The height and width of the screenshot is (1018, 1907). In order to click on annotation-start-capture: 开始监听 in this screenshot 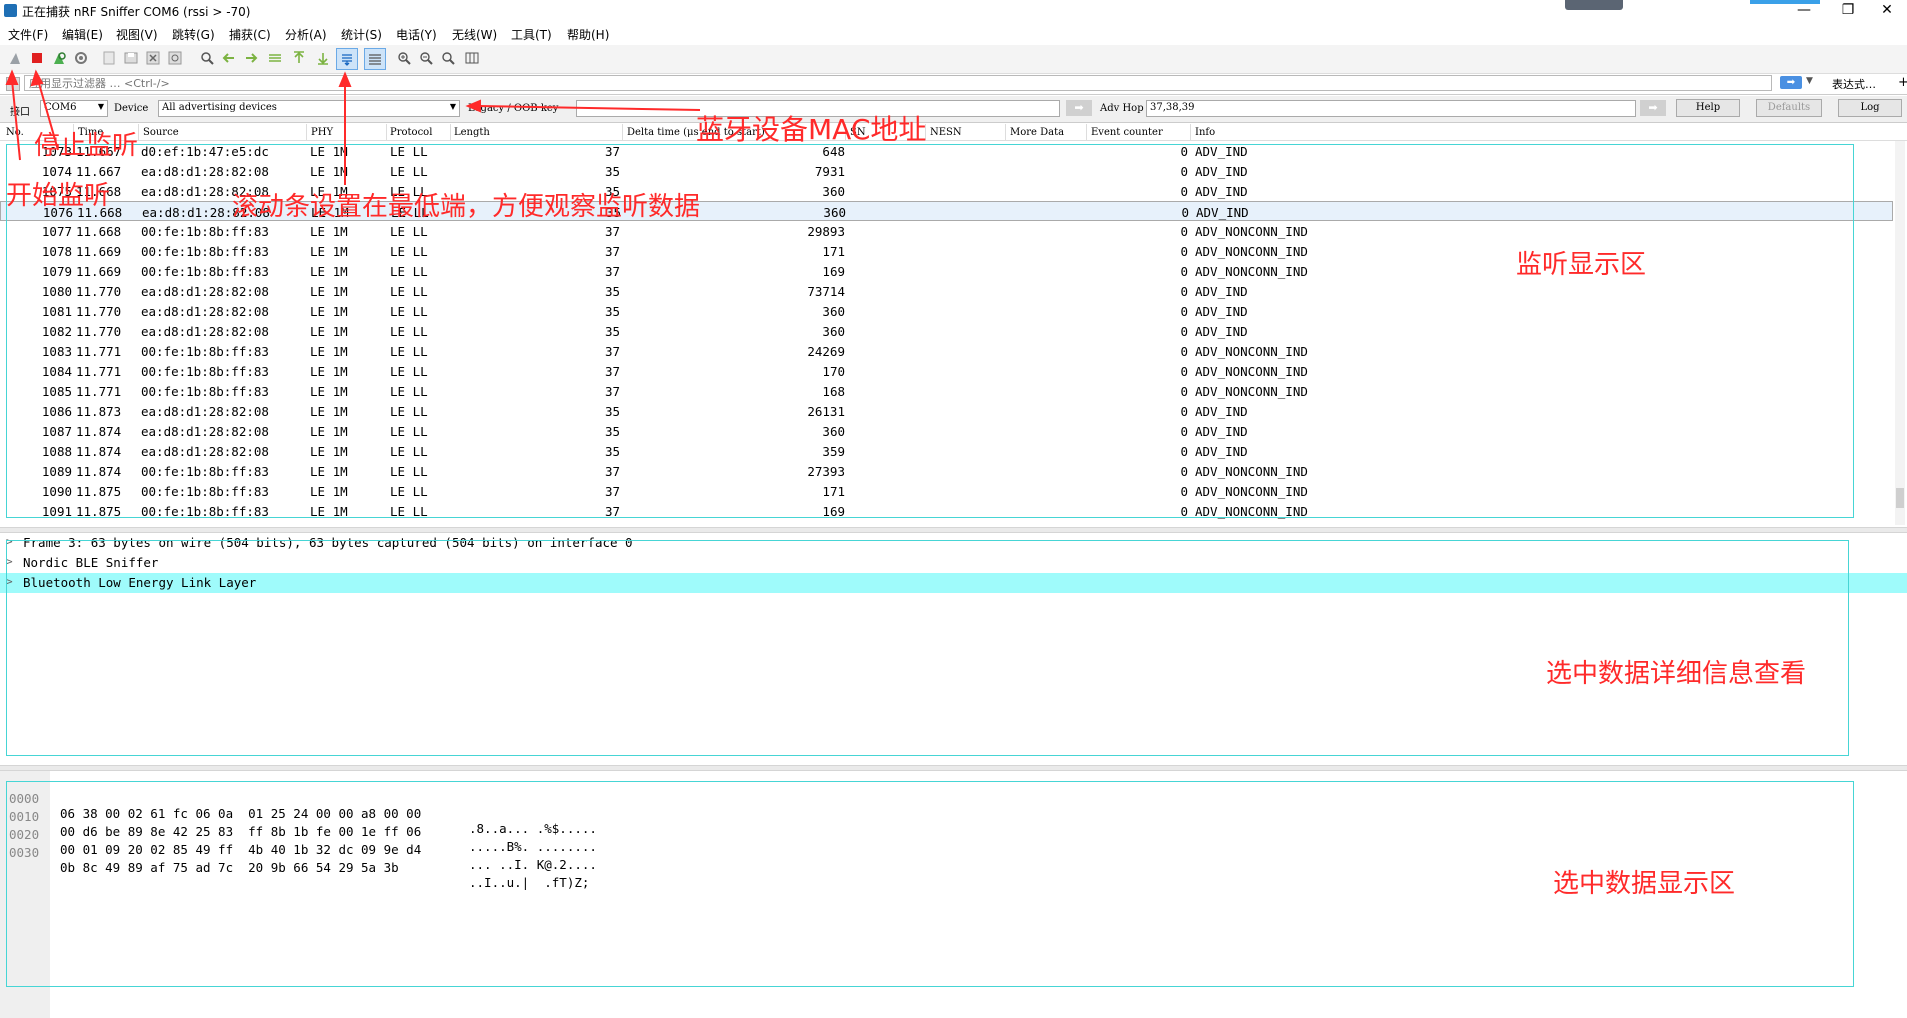, I will do `click(58, 196)`.